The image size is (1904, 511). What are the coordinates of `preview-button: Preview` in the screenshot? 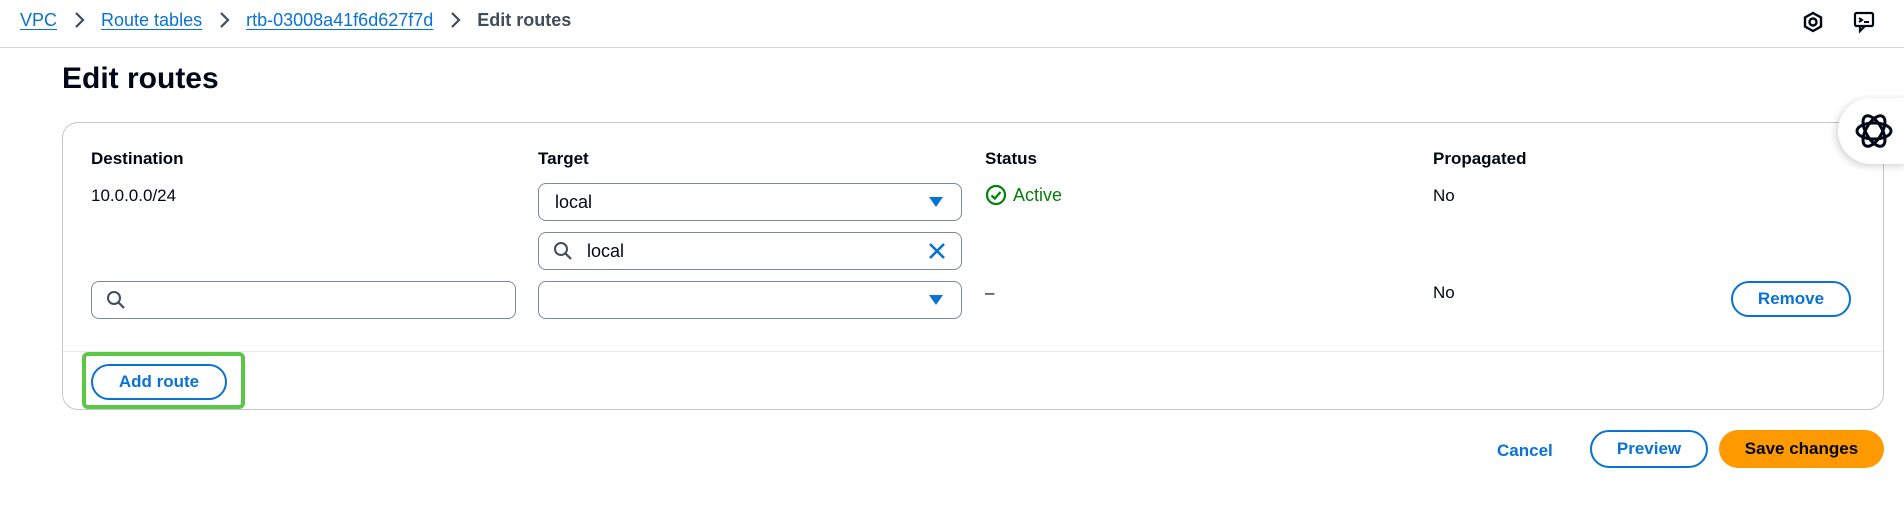 It's located at (1649, 449).